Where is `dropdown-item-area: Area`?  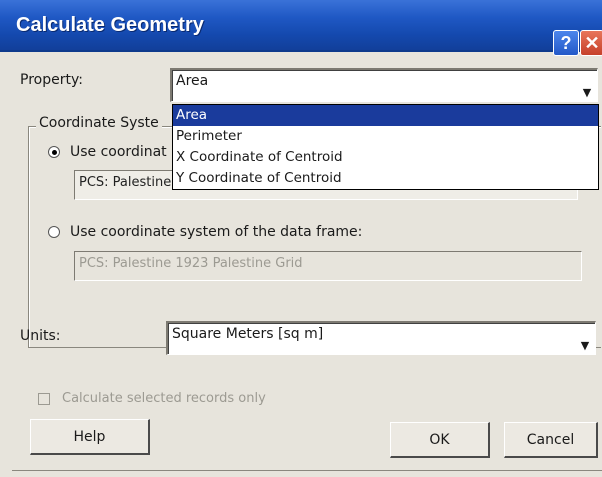
dropdown-item-area: Area is located at coordinates (385, 115).